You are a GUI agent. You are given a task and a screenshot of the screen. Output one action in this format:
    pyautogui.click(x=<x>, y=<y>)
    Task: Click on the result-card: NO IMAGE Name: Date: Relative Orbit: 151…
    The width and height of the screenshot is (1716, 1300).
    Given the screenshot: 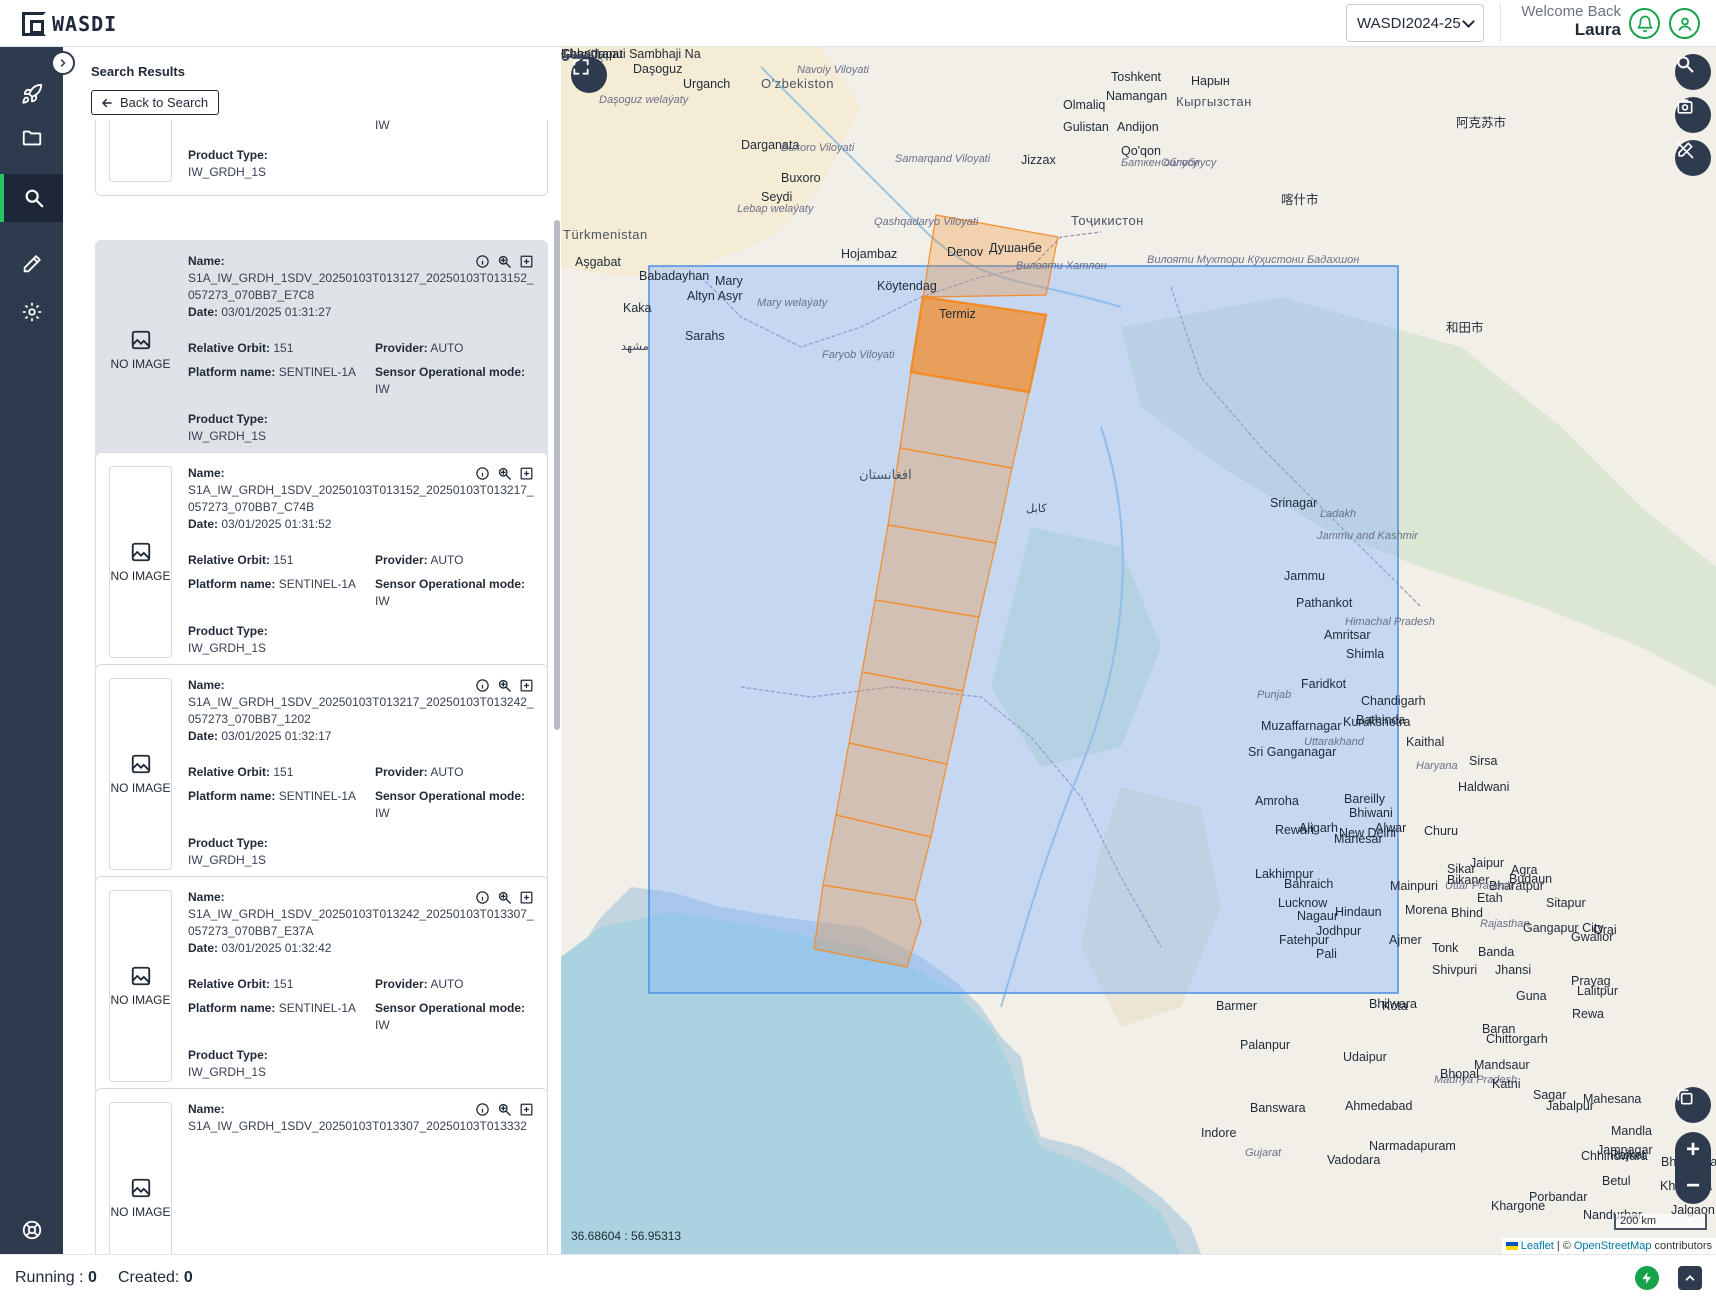 What is the action you would take?
    pyautogui.click(x=321, y=158)
    